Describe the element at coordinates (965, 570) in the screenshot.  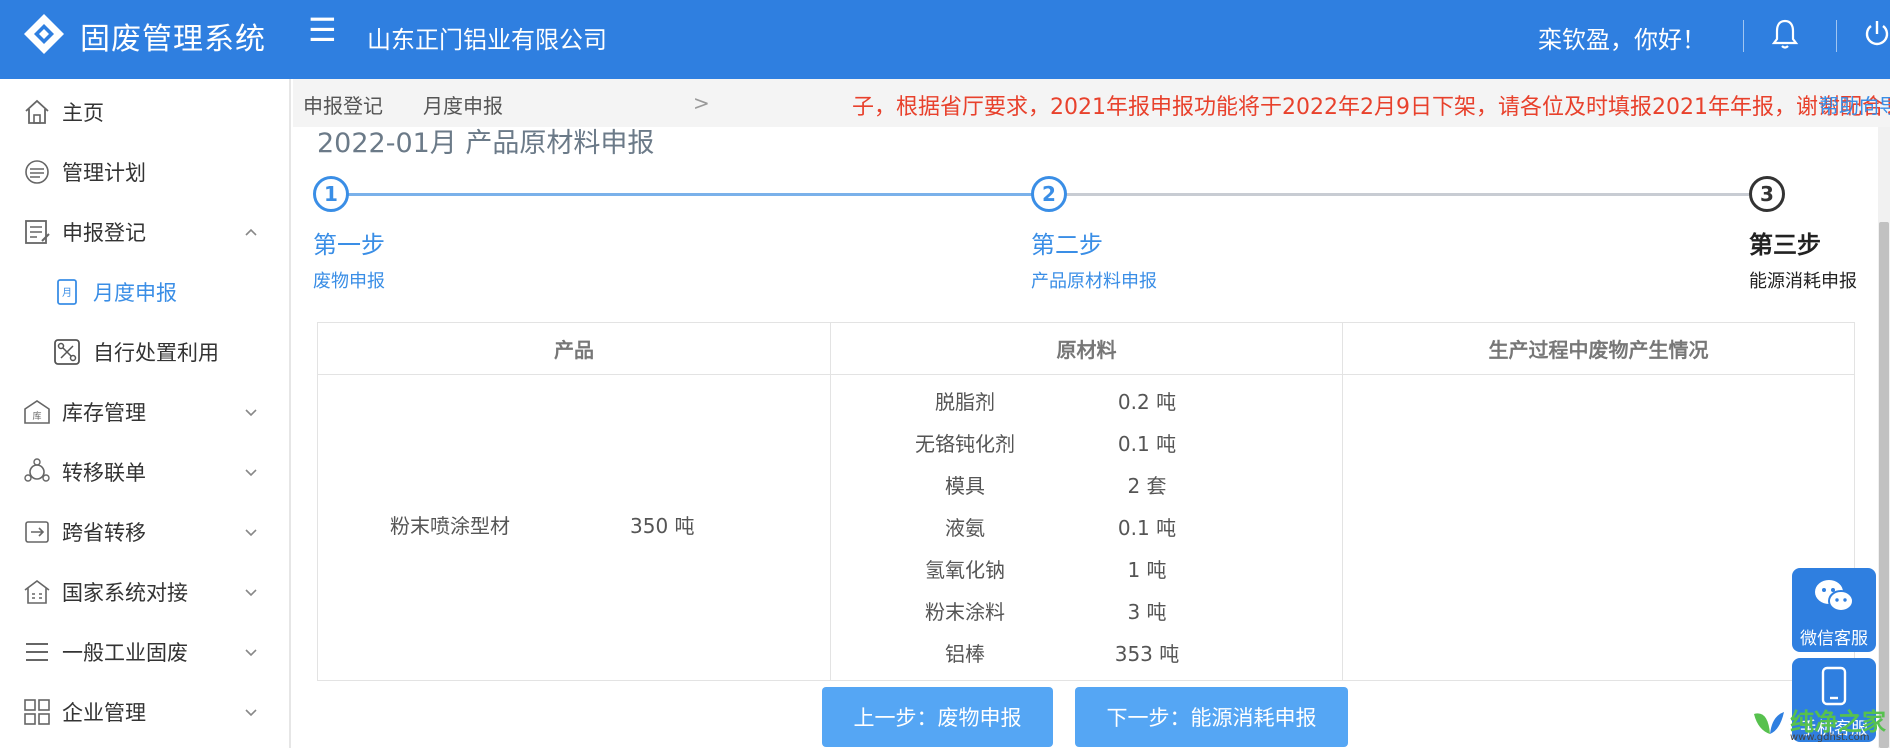
I see `material-name: 氢氧化钠` at that location.